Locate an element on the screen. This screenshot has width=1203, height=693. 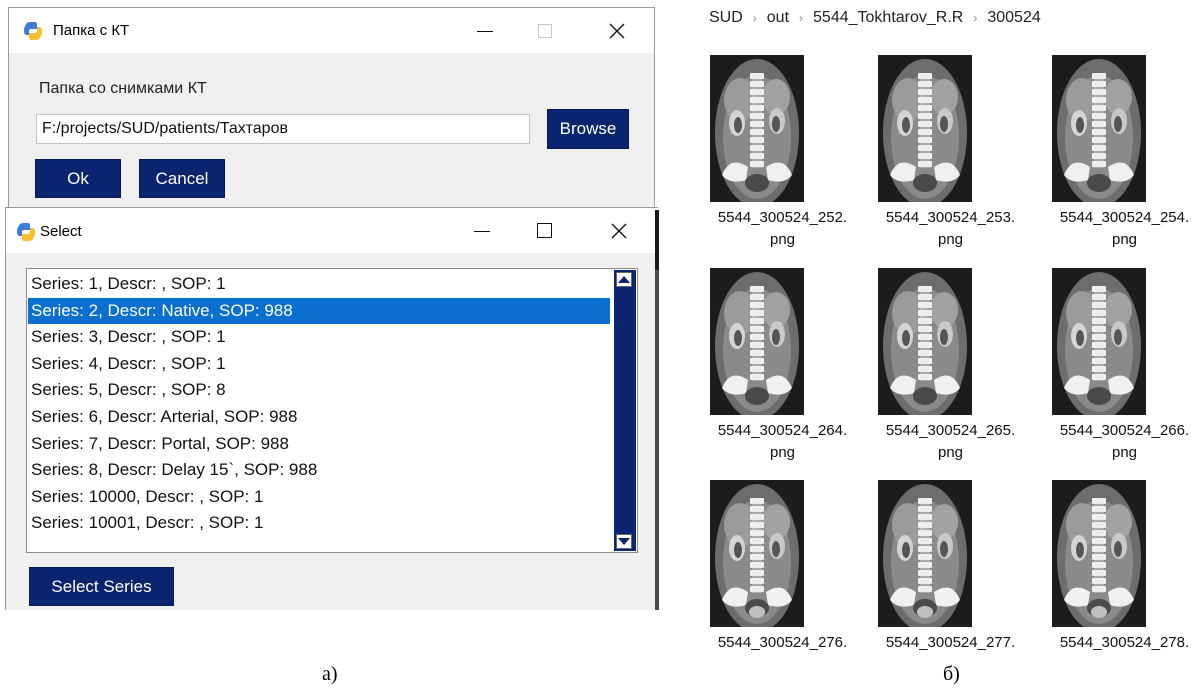
file-name: 5544_300524_253.png is located at coordinates (950, 229).